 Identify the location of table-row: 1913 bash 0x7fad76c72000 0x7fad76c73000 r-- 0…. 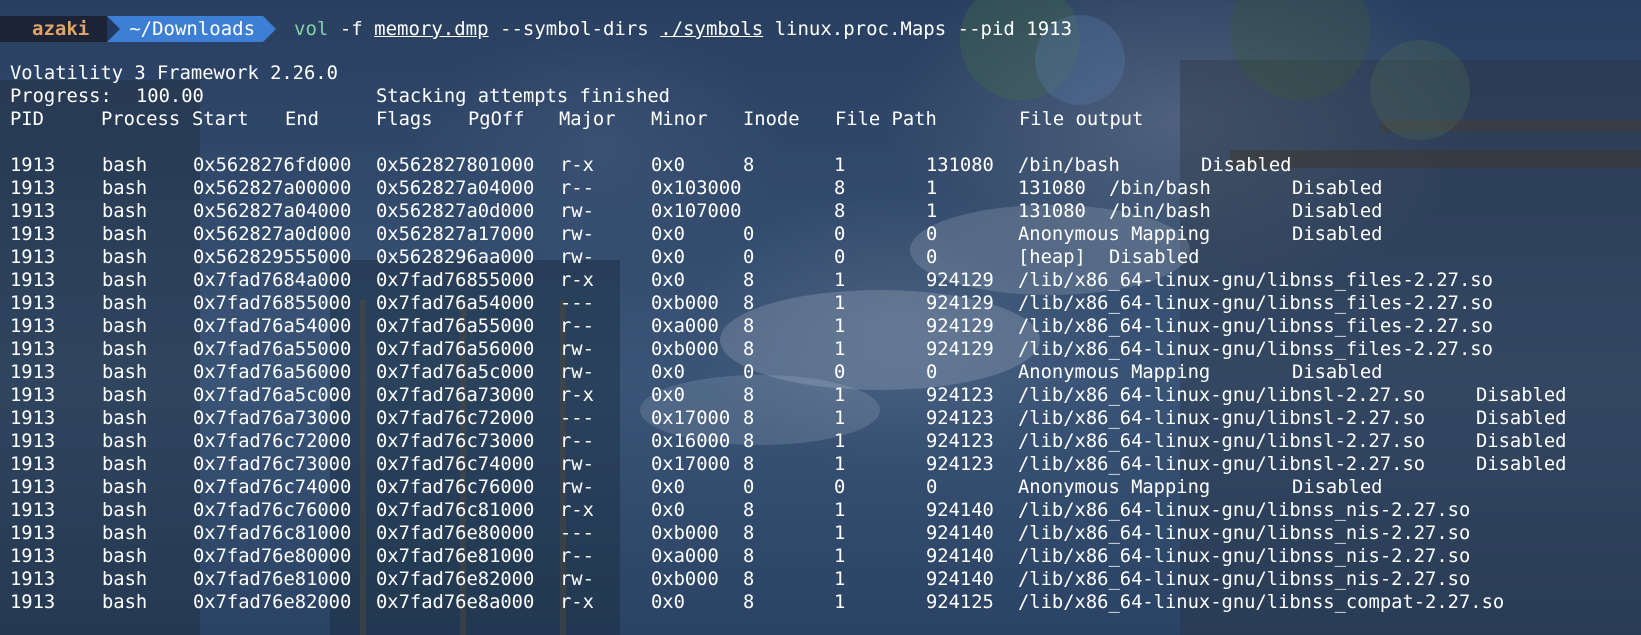
(825, 441).